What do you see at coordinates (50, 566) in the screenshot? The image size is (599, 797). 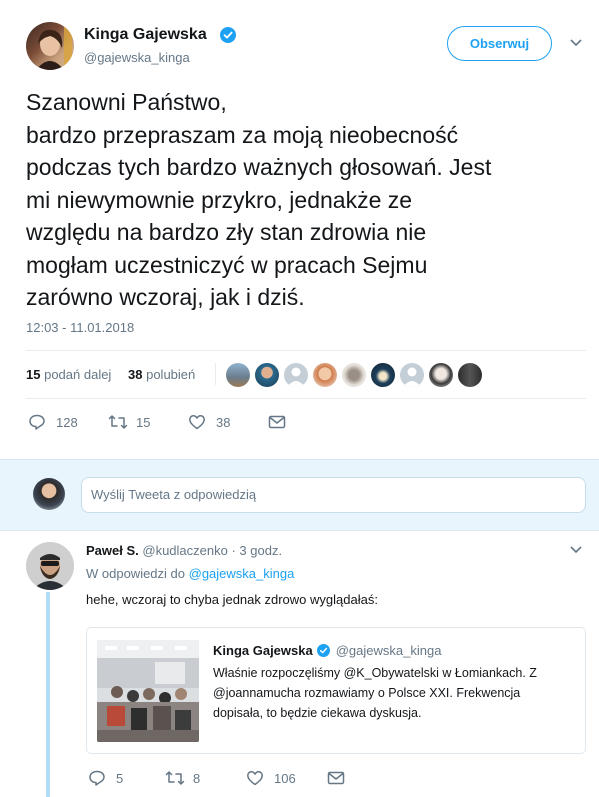 I see `reply-author-avatar` at bounding box center [50, 566].